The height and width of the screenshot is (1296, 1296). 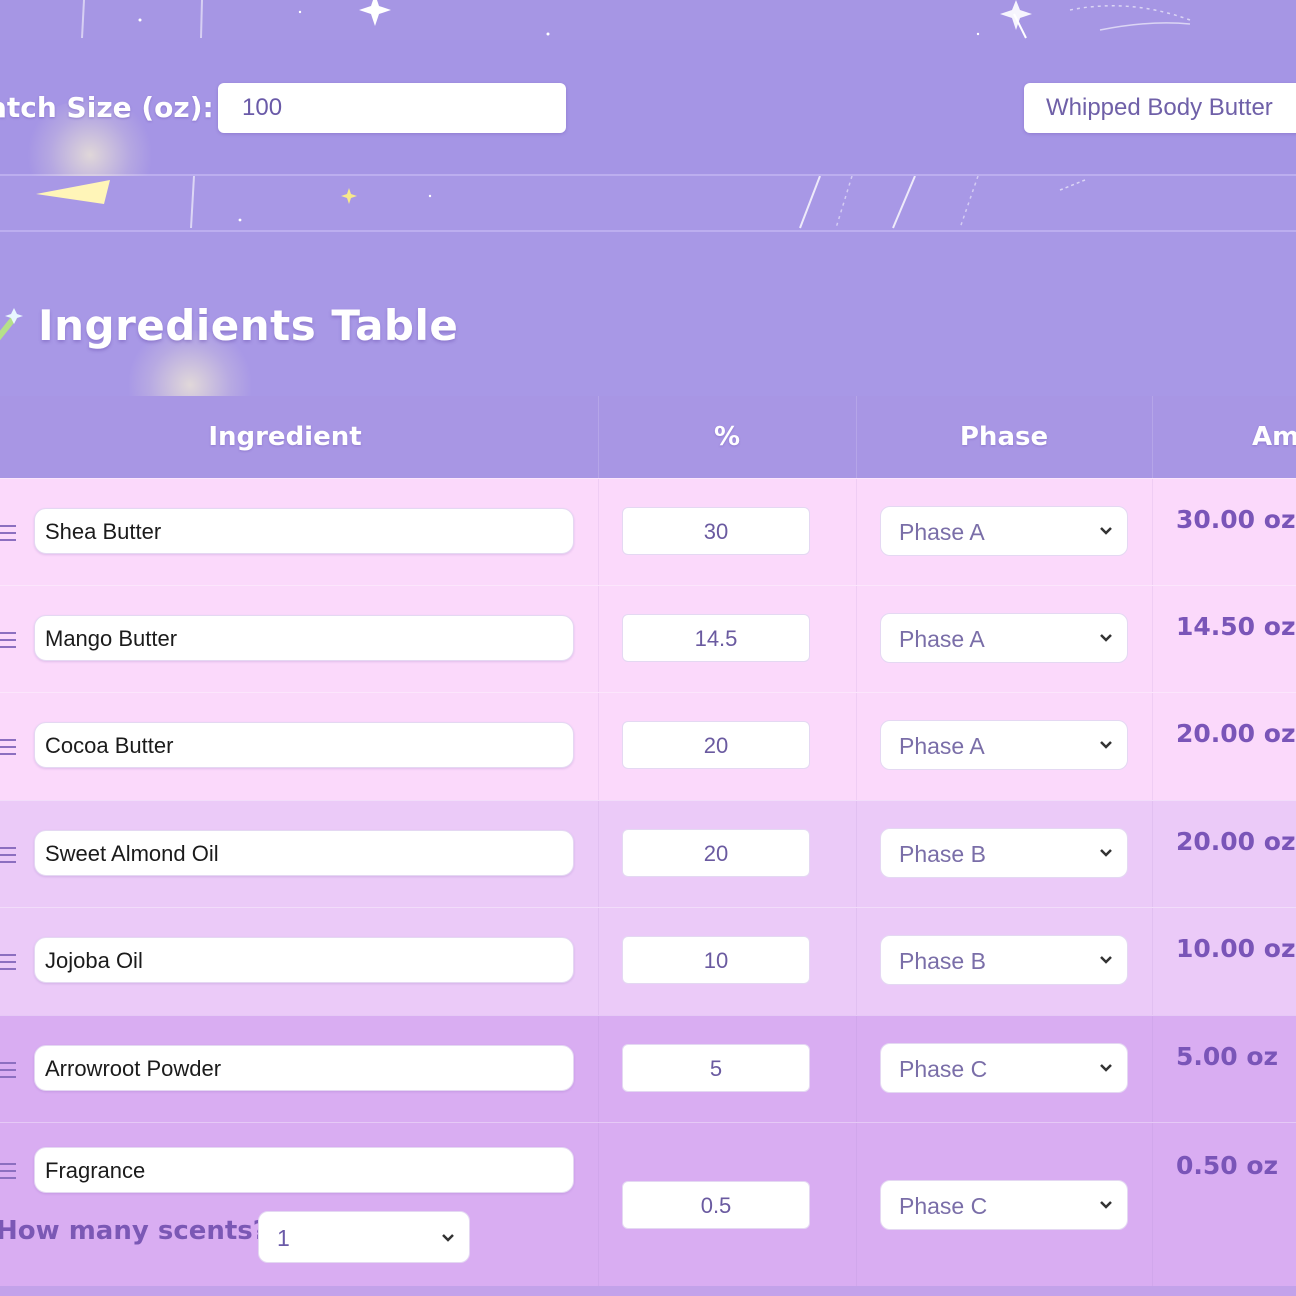 What do you see at coordinates (1236, 948) in the screenshot?
I see `amount-value: 10.00 oz` at bounding box center [1236, 948].